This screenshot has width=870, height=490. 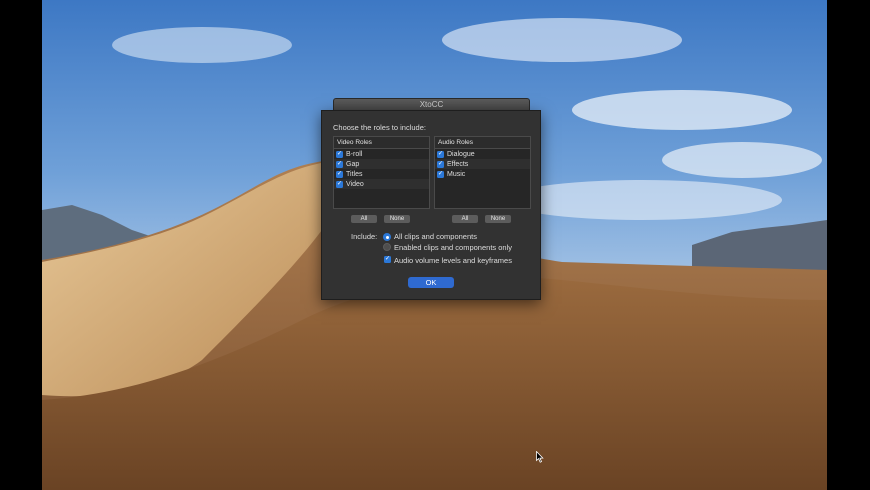 I want to click on audio-levels-checkbox-label: Audio volume levels and keyframes, so click(x=453, y=260).